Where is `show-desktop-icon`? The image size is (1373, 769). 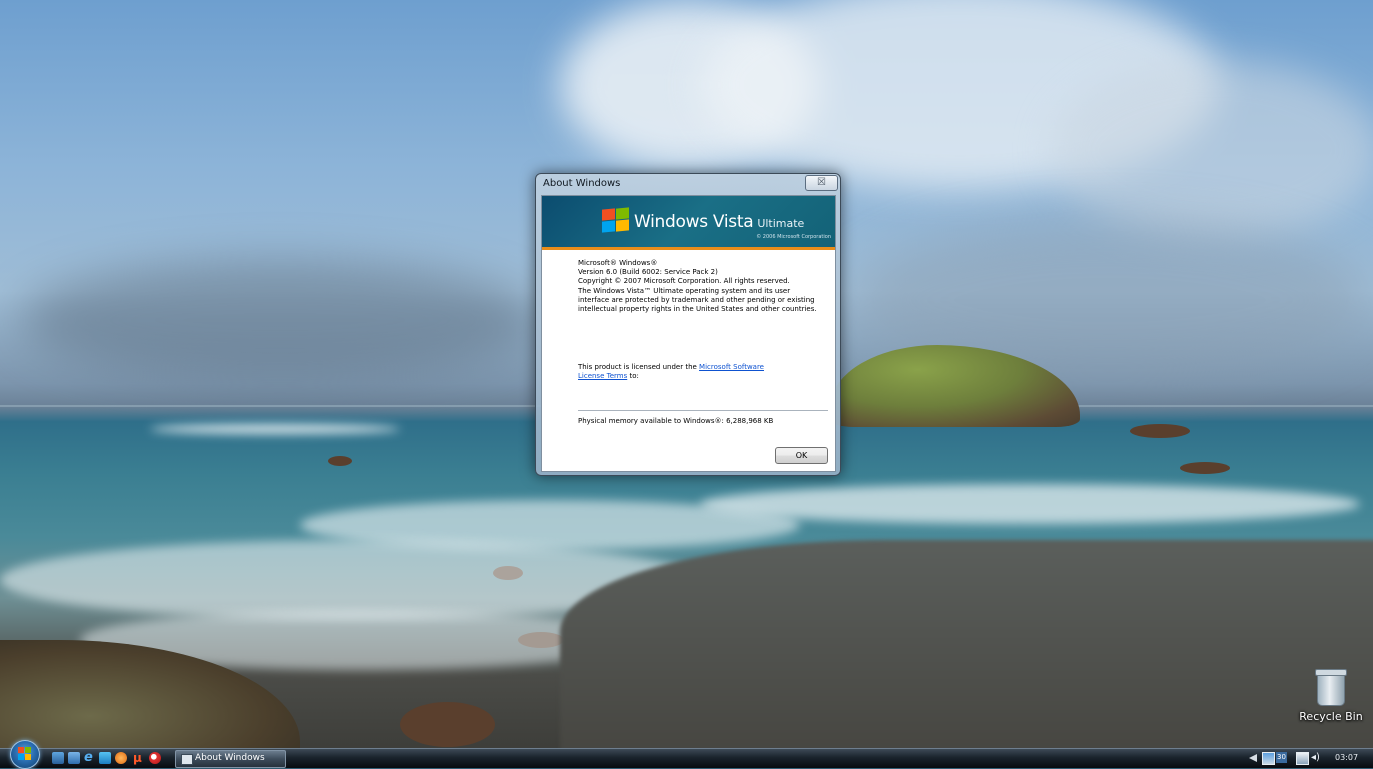 show-desktop-icon is located at coordinates (58, 758).